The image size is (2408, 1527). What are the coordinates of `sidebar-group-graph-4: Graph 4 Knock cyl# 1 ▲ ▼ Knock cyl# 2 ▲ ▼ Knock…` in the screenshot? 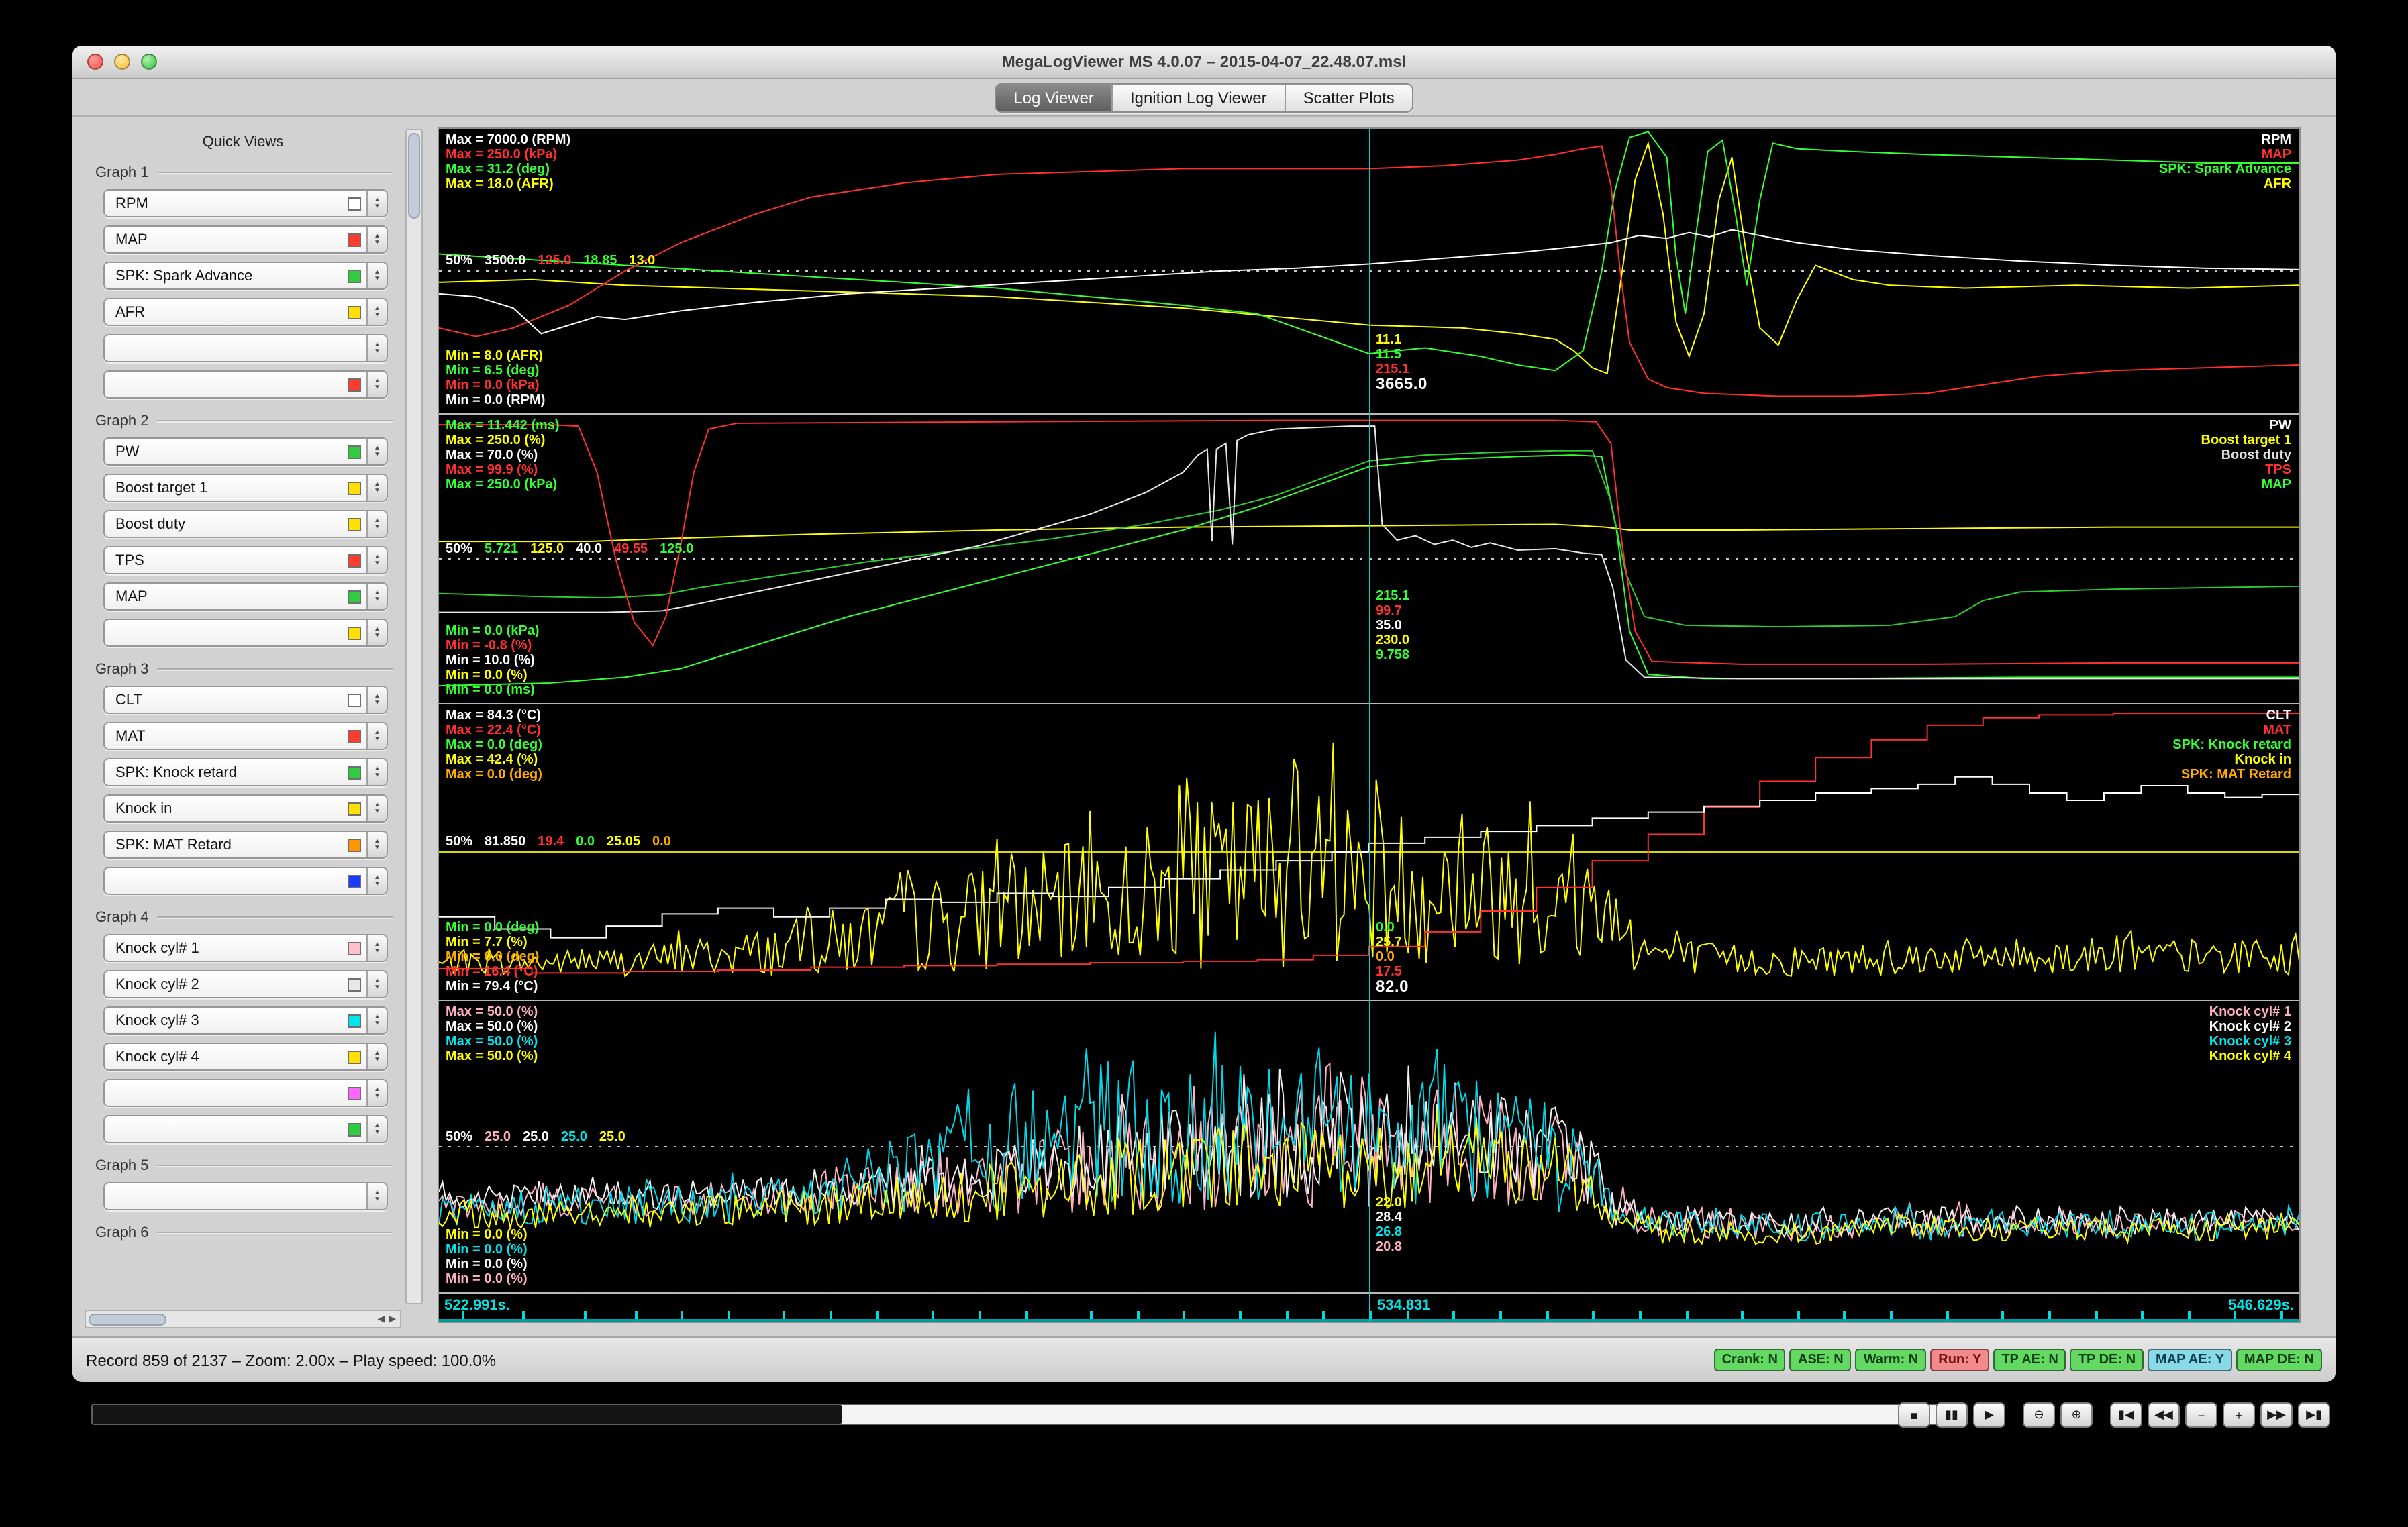 It's located at (243, 1026).